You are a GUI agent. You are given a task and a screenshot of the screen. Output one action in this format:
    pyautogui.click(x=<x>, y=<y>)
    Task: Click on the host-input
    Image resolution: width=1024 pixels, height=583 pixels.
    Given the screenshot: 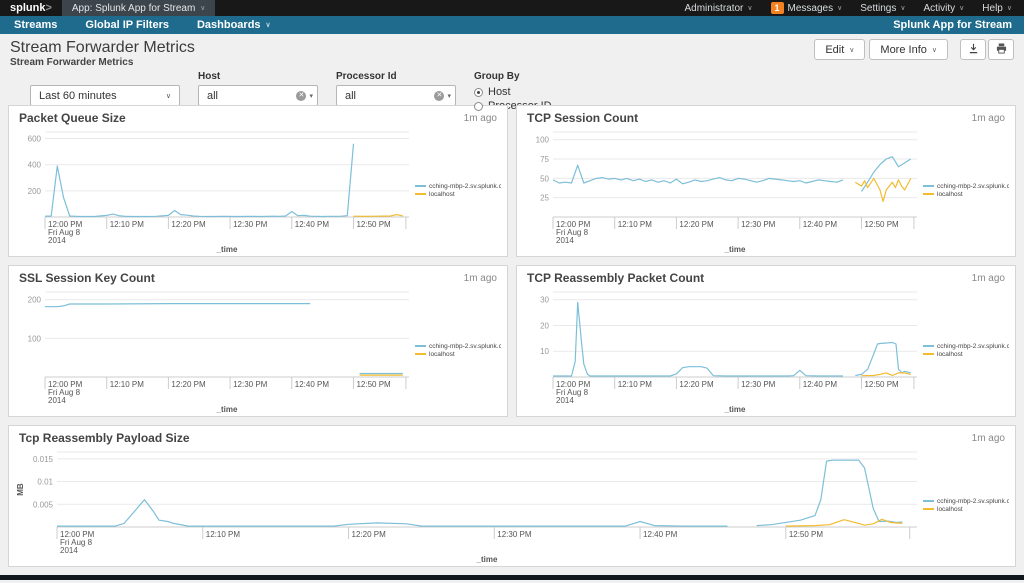 What is the action you would take?
    pyautogui.click(x=252, y=95)
    